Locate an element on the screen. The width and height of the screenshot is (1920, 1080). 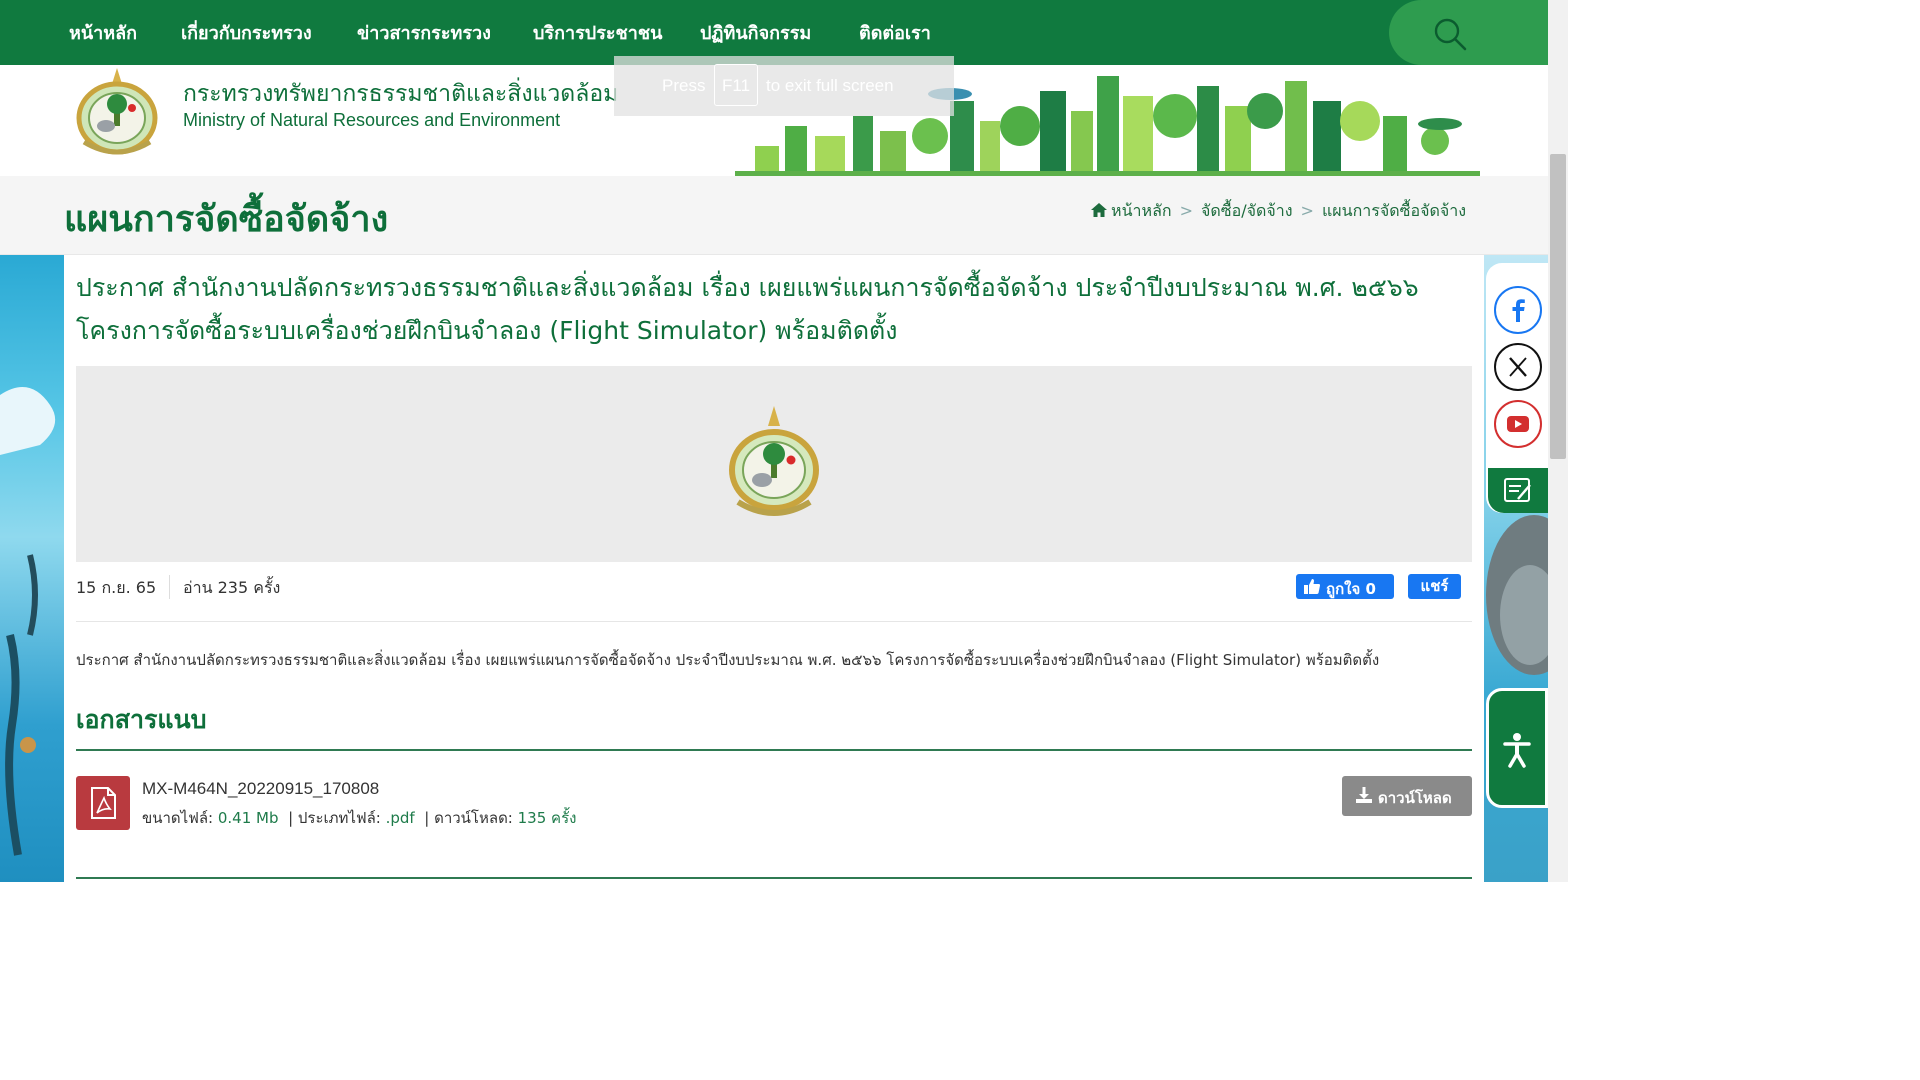
nav-item-home: หน้าหลัก is located at coordinates (103, 32).